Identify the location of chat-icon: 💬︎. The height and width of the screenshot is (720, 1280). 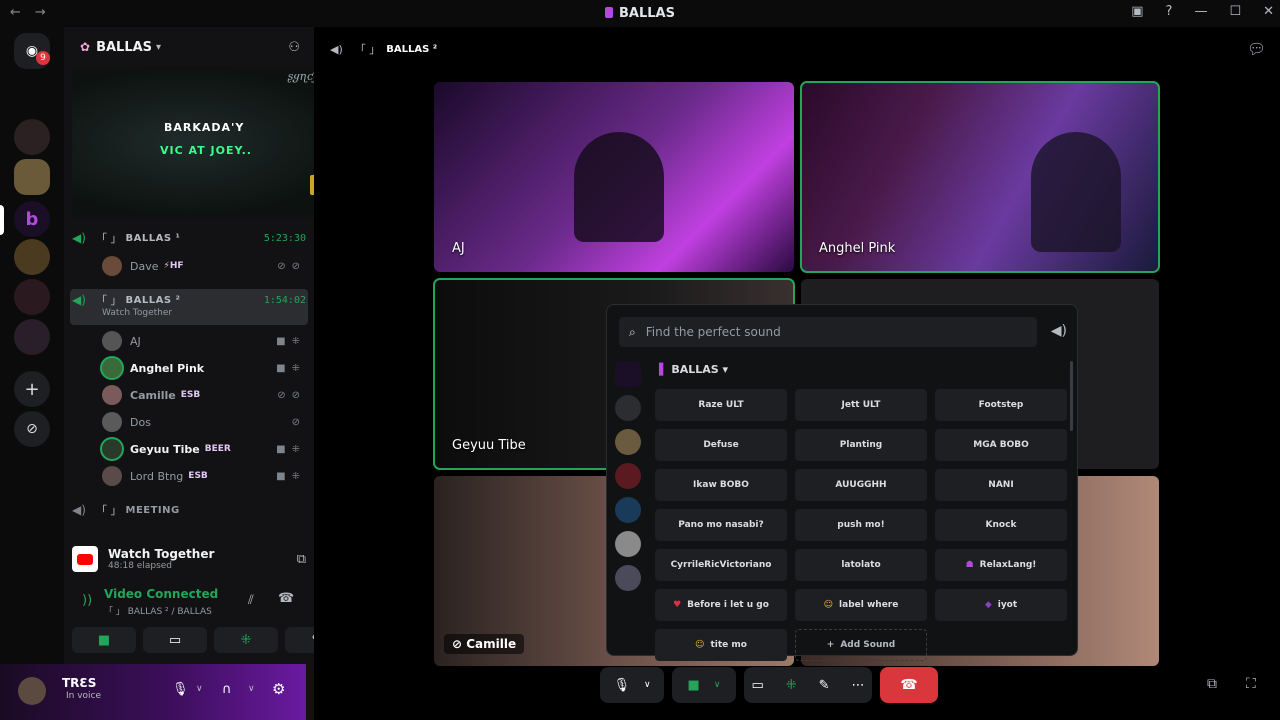
(1256, 49).